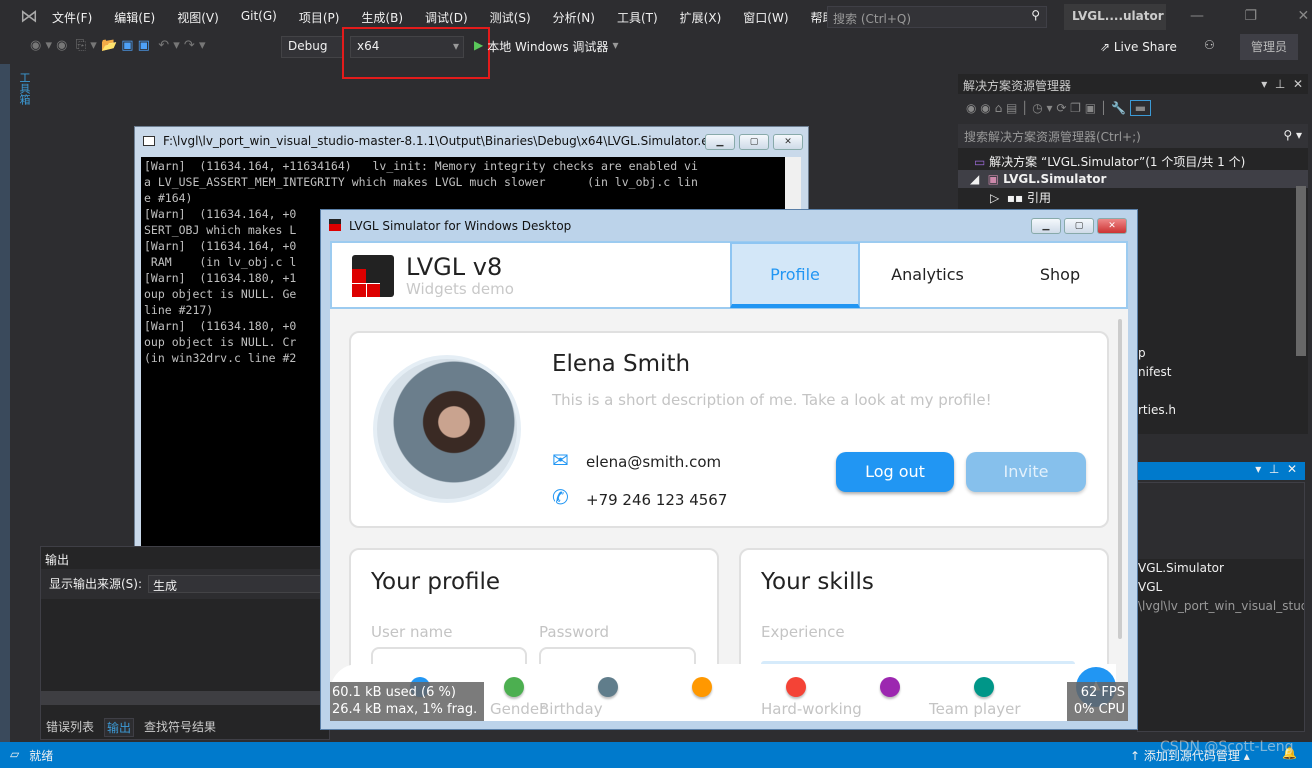  What do you see at coordinates (72, 17) in the screenshot?
I see `menu-item: 文件(F)` at bounding box center [72, 17].